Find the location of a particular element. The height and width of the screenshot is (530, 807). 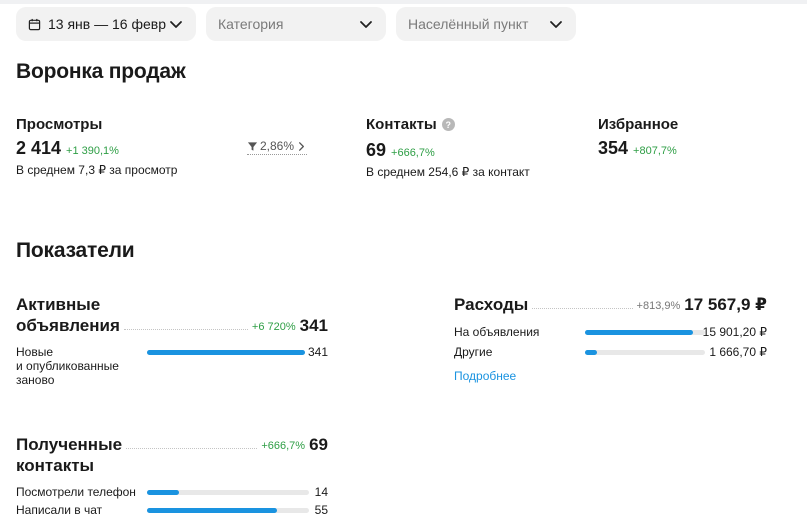

row-value: 15 901,20 ₽ is located at coordinates (734, 332).